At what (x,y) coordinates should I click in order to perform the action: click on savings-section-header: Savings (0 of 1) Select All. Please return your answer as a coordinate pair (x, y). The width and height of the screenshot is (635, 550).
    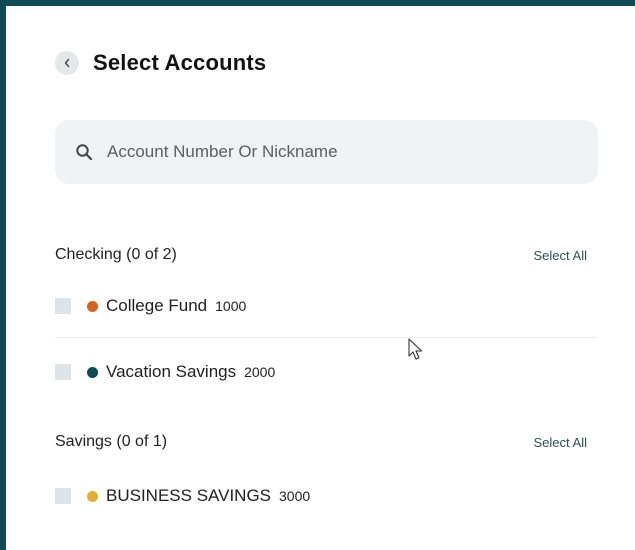
    Looking at the image, I should click on (321, 442).